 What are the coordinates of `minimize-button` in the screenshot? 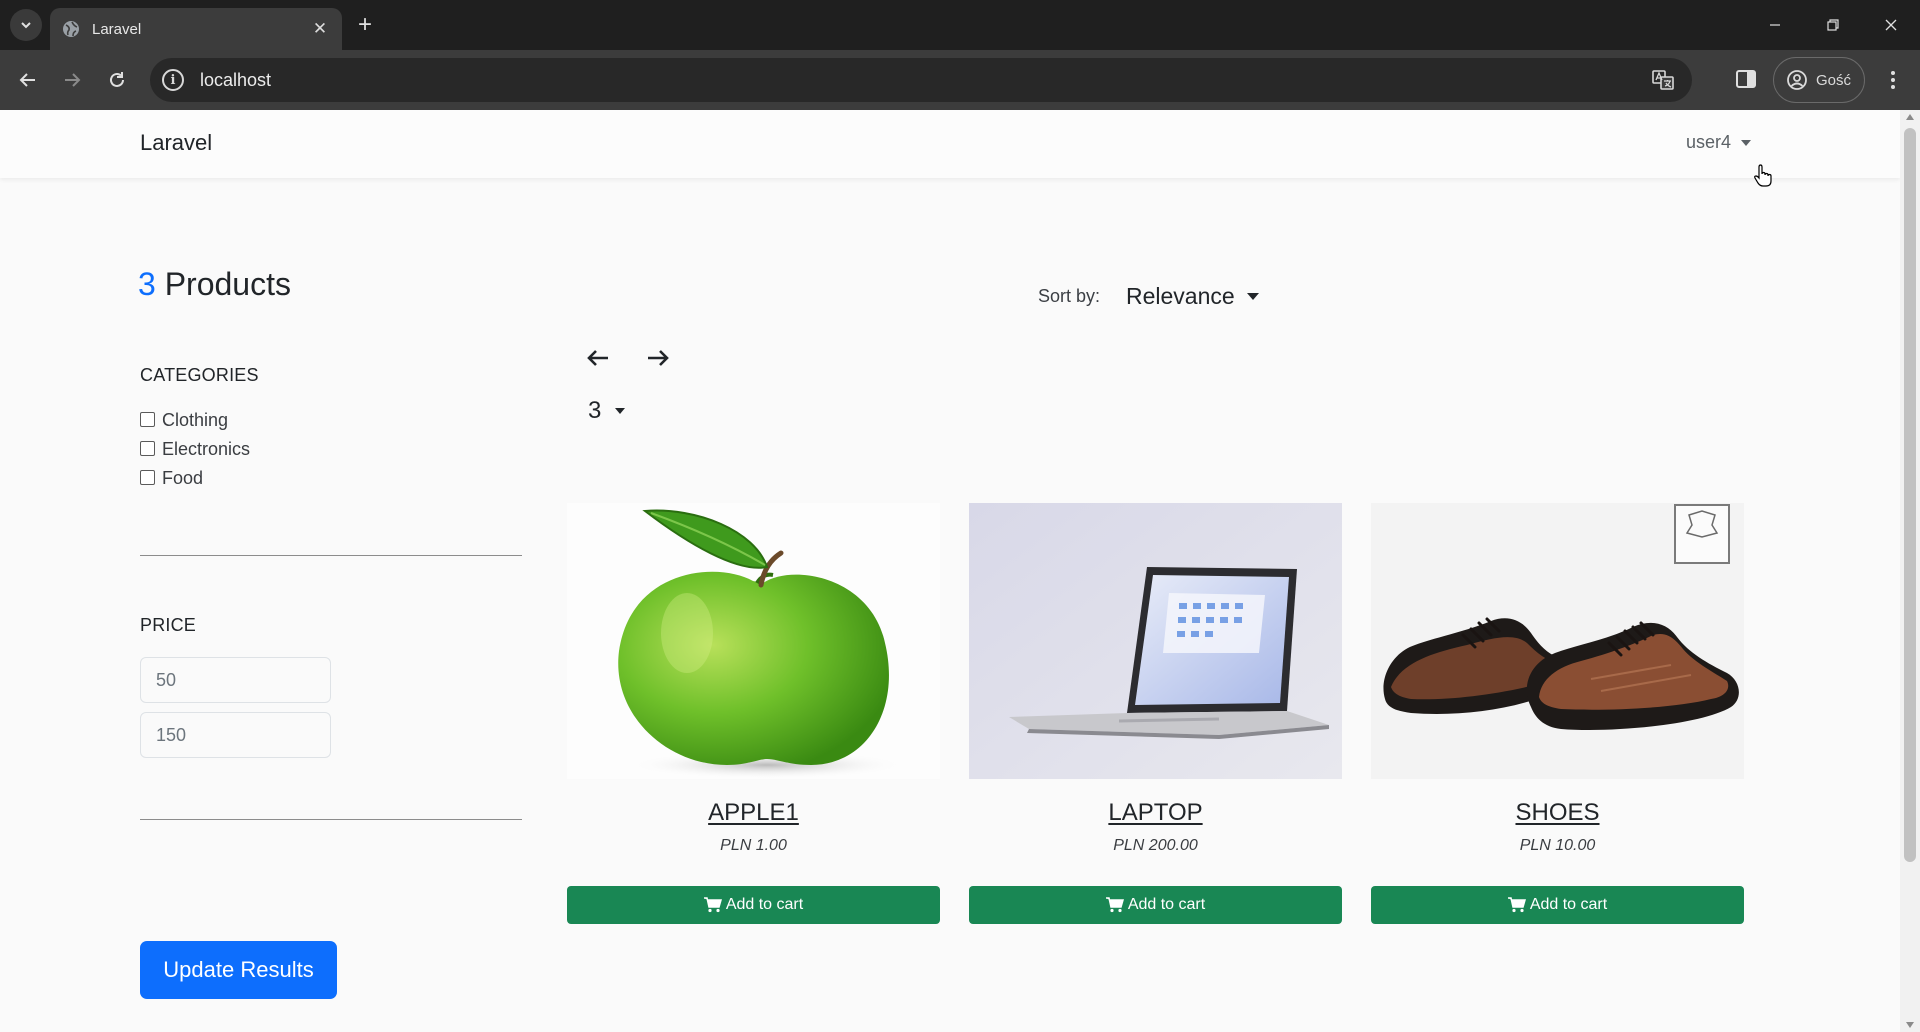 It's located at (1775, 25).